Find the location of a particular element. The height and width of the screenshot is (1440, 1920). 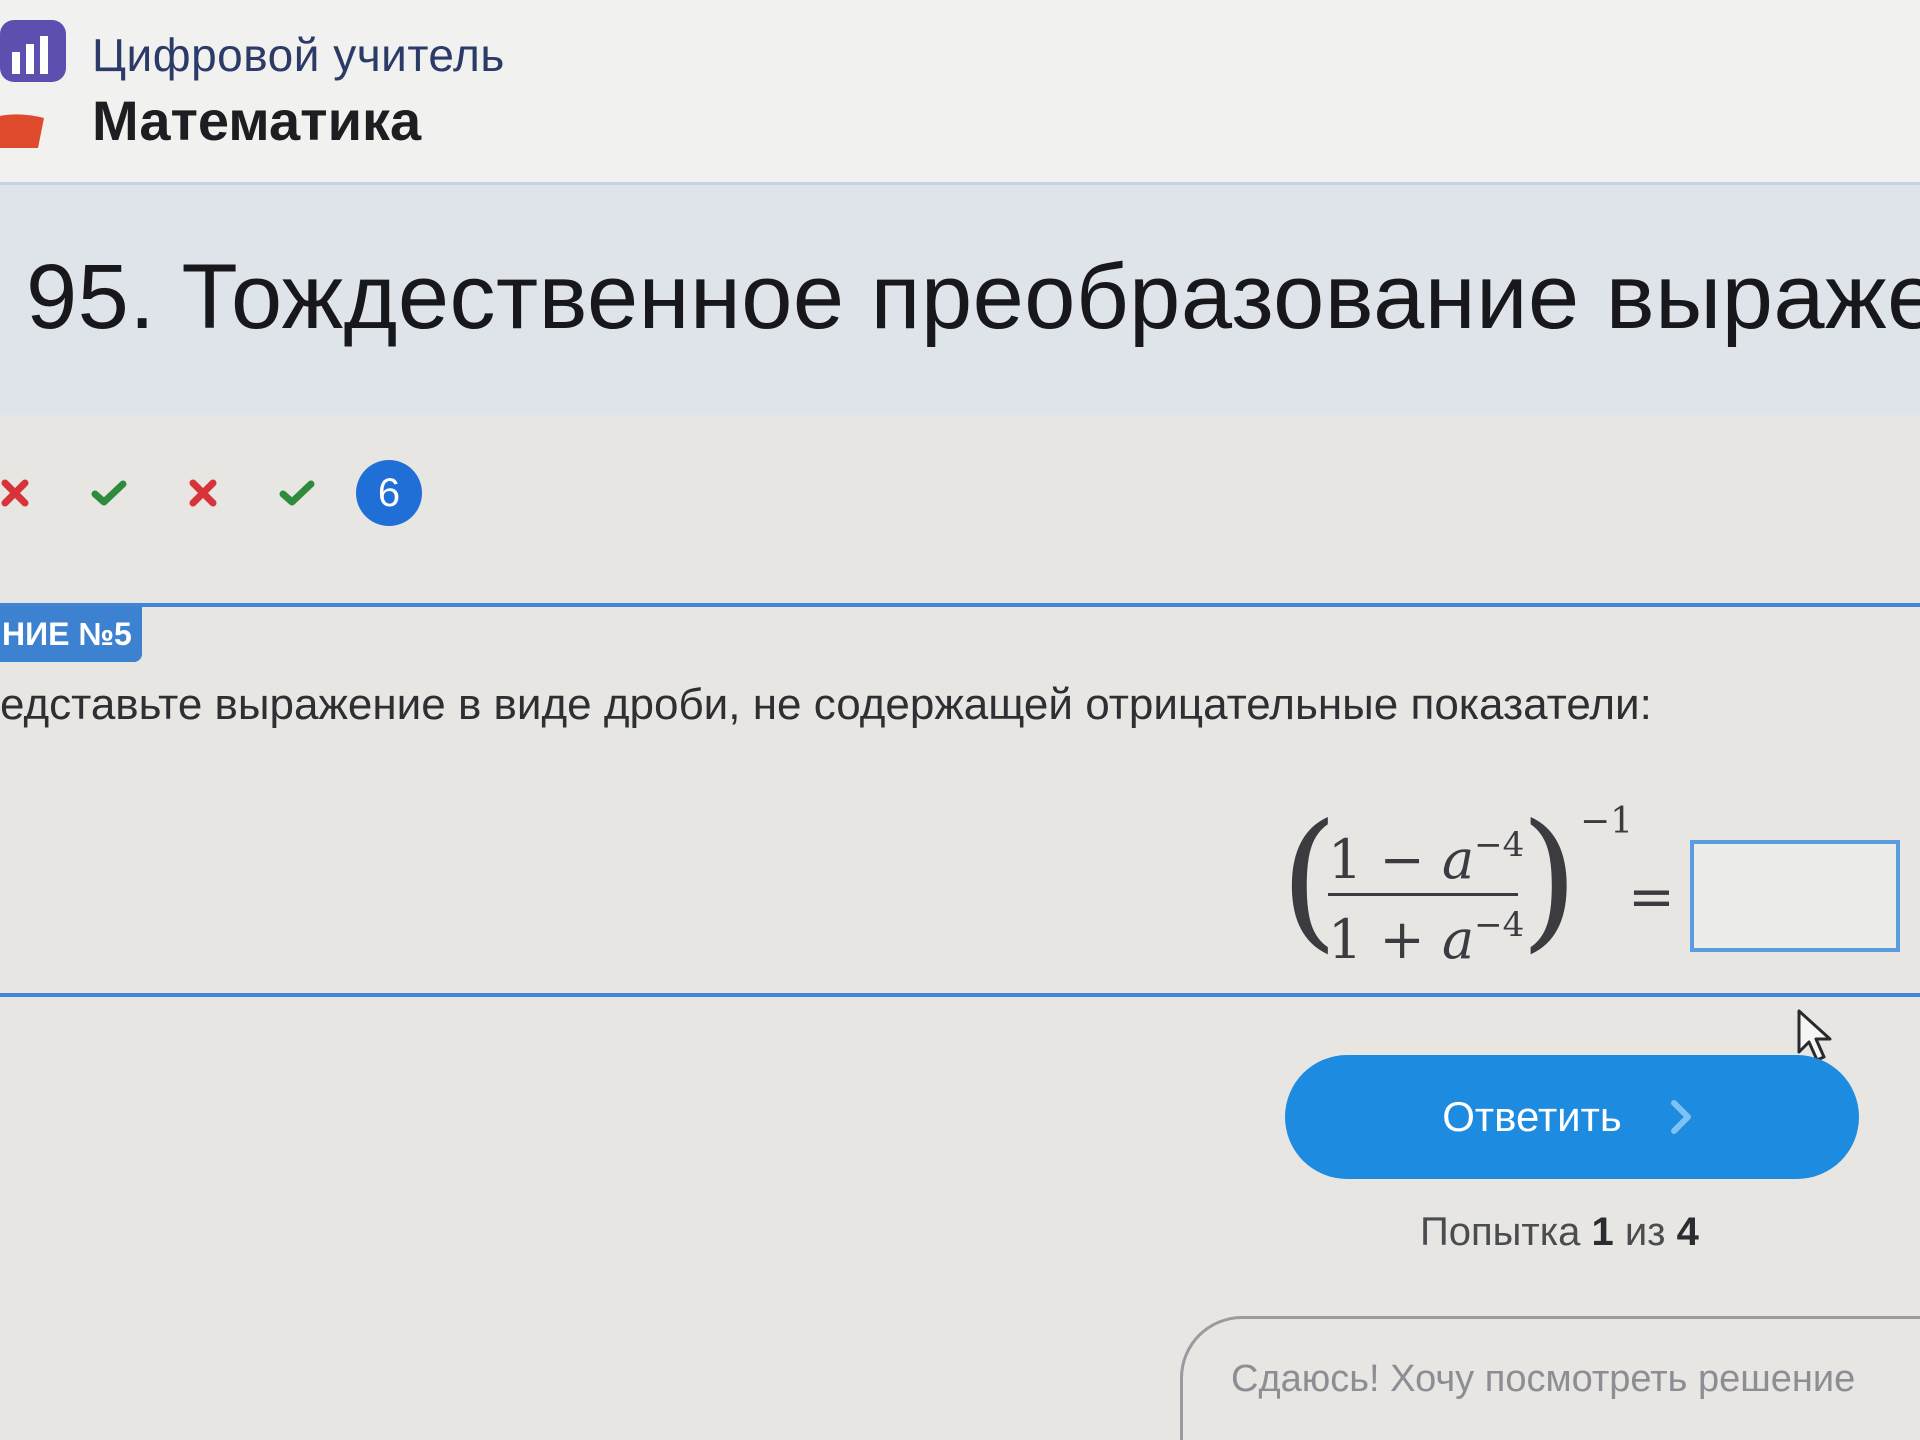

fraction-bar is located at coordinates (1423, 894).